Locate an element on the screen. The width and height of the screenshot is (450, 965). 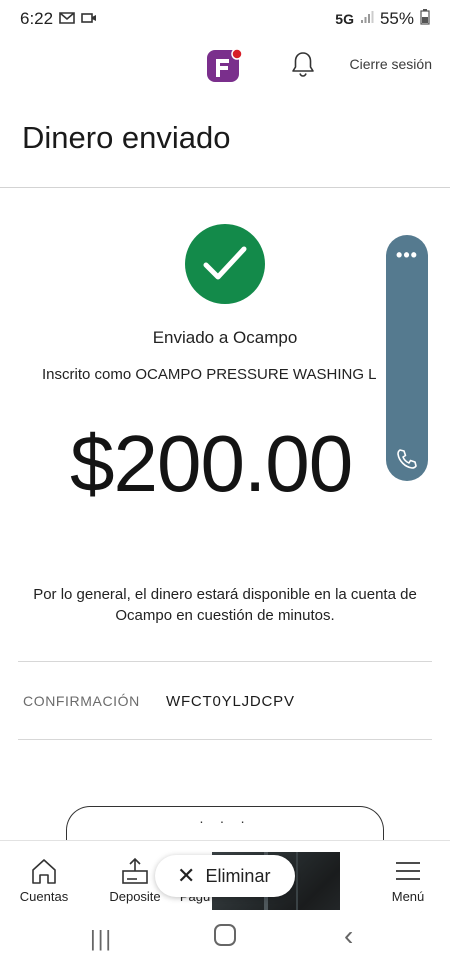
nav-item-deposite: Deposite is located at coordinates (135, 876).